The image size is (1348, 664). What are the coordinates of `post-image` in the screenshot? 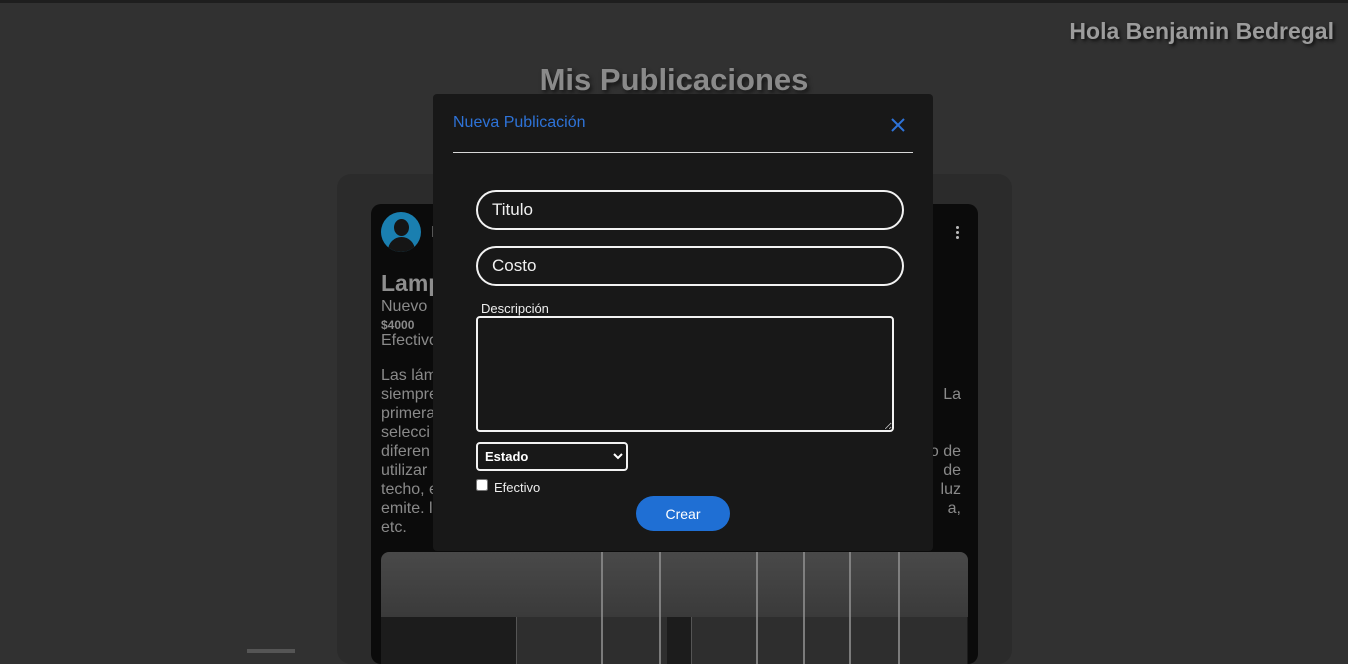 It's located at (674, 608).